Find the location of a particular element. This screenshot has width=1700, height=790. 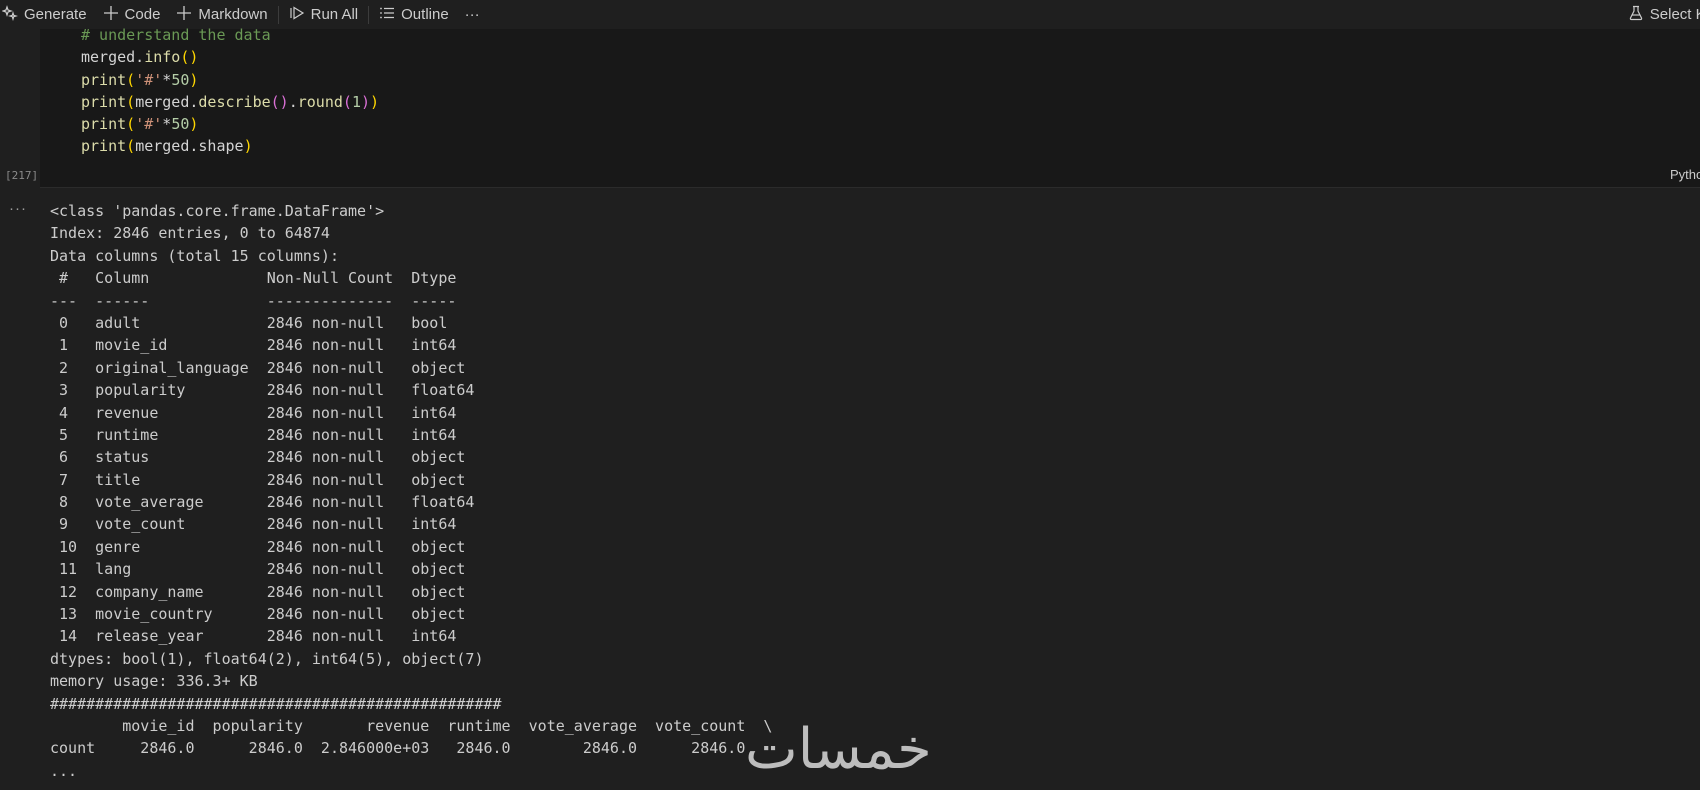

code-line-describe: print(merged.describe().round(1)) is located at coordinates (230, 102).